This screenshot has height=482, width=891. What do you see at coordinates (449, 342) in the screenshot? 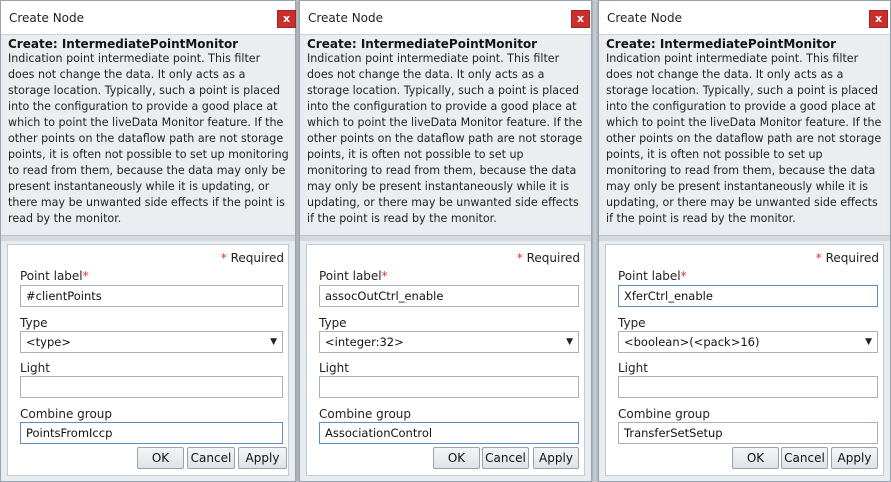
I see `type-select: <integer:32> ▼` at bounding box center [449, 342].